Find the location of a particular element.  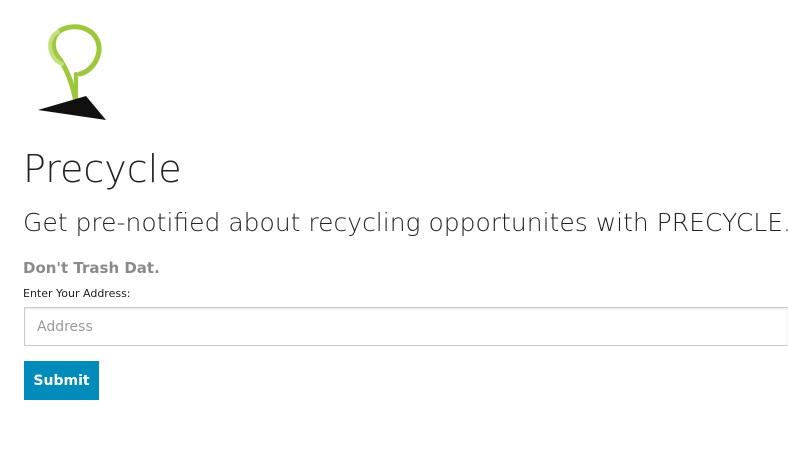

tagline: Don't Trash Dat. is located at coordinates (91, 268).